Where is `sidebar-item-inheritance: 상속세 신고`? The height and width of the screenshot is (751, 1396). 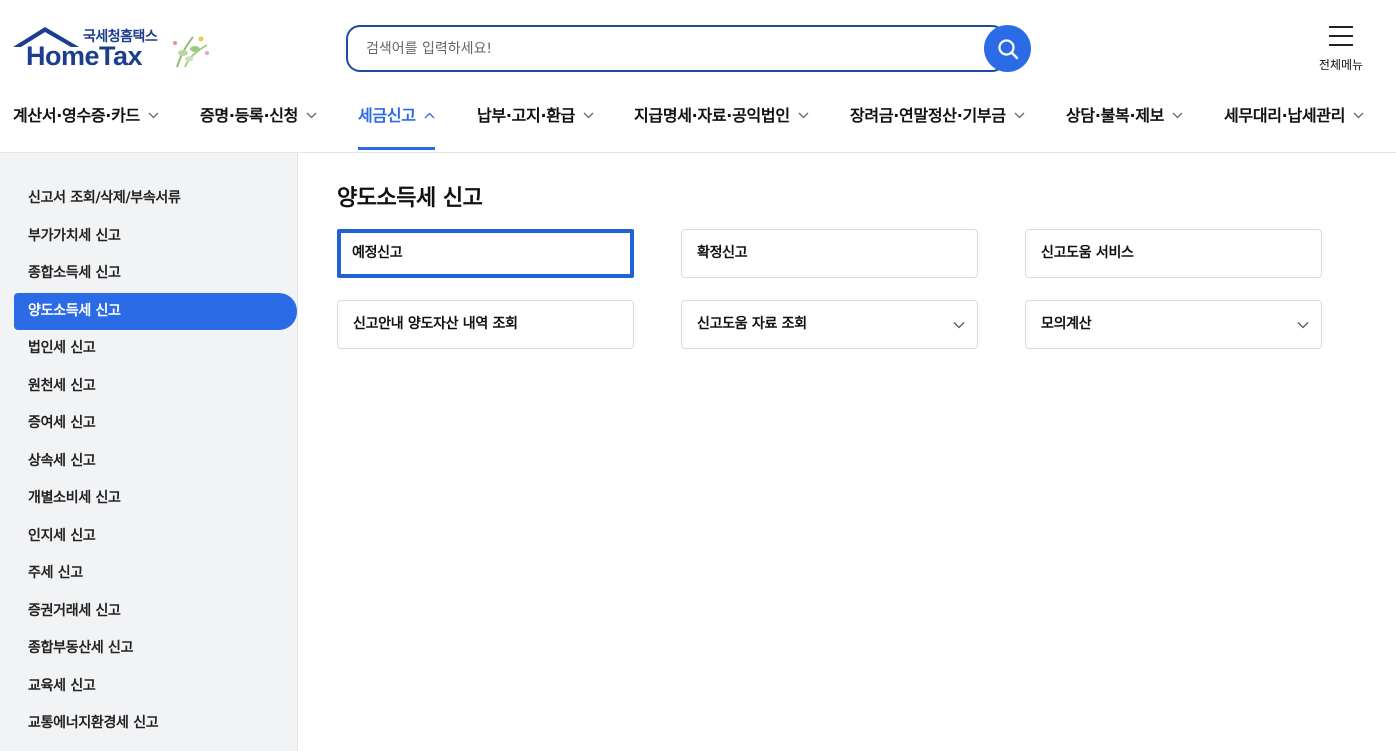 sidebar-item-inheritance: 상속세 신고 is located at coordinates (155, 461).